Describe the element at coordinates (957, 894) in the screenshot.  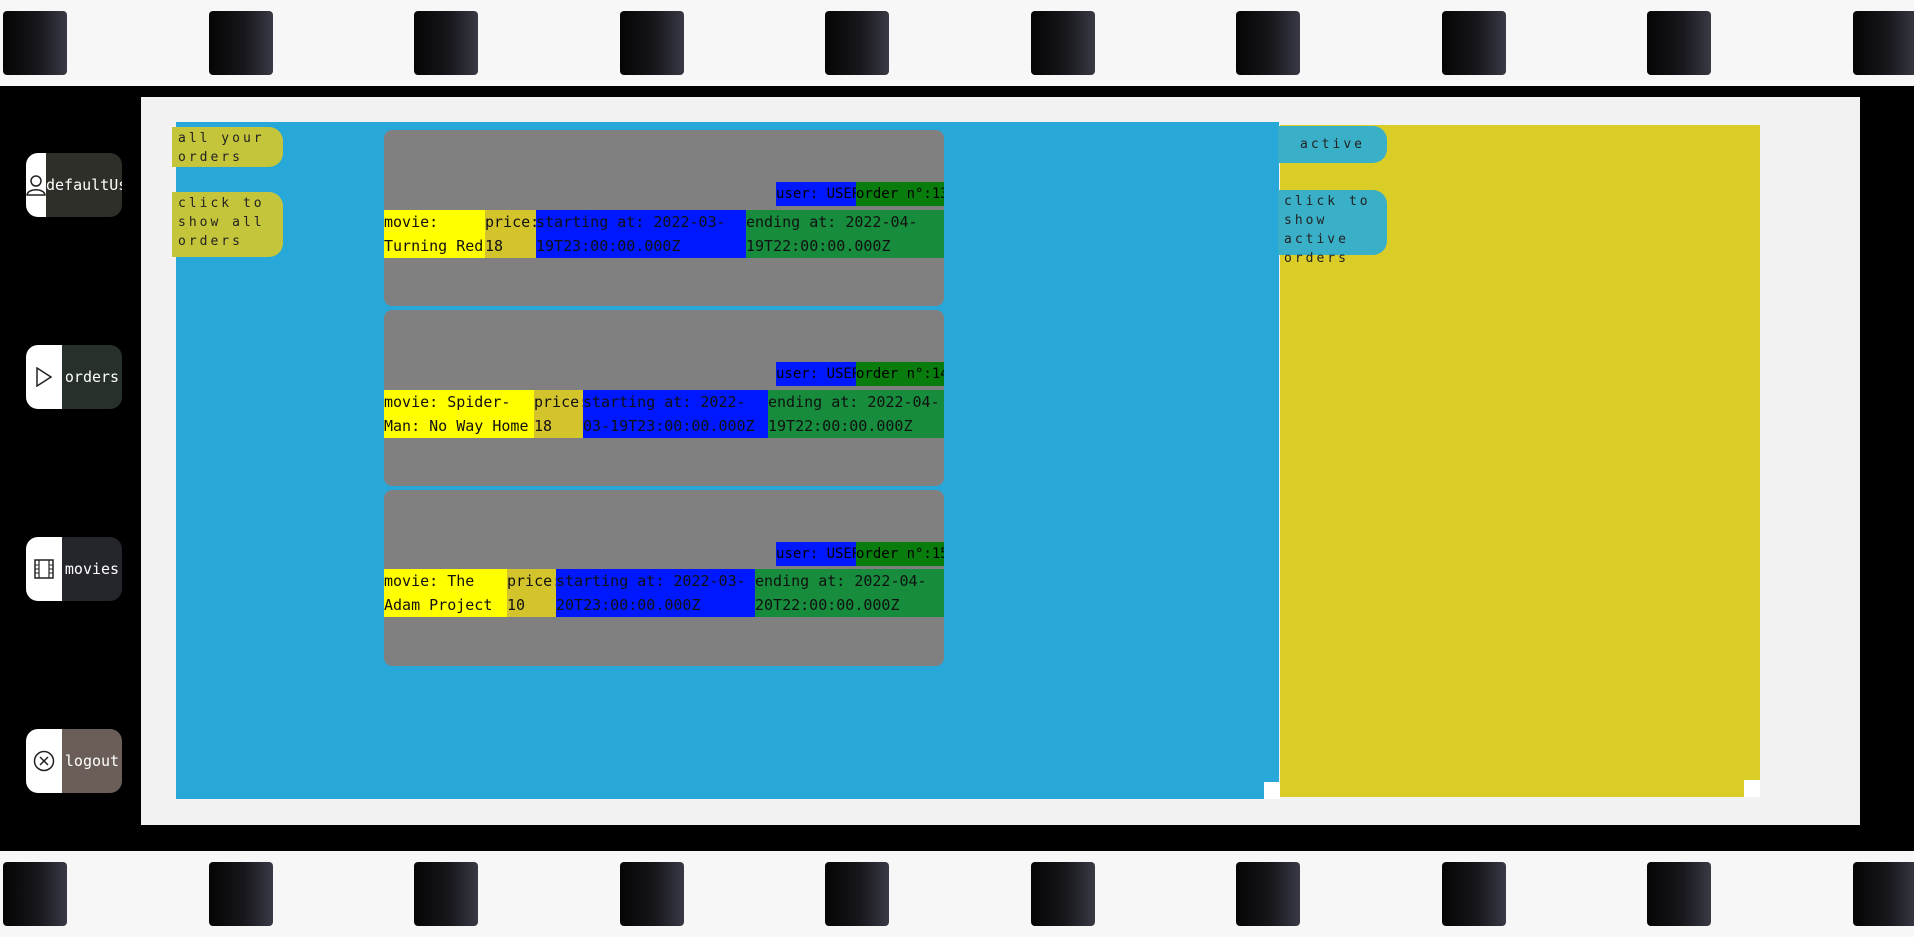
I see `film-strip-bottom` at that location.